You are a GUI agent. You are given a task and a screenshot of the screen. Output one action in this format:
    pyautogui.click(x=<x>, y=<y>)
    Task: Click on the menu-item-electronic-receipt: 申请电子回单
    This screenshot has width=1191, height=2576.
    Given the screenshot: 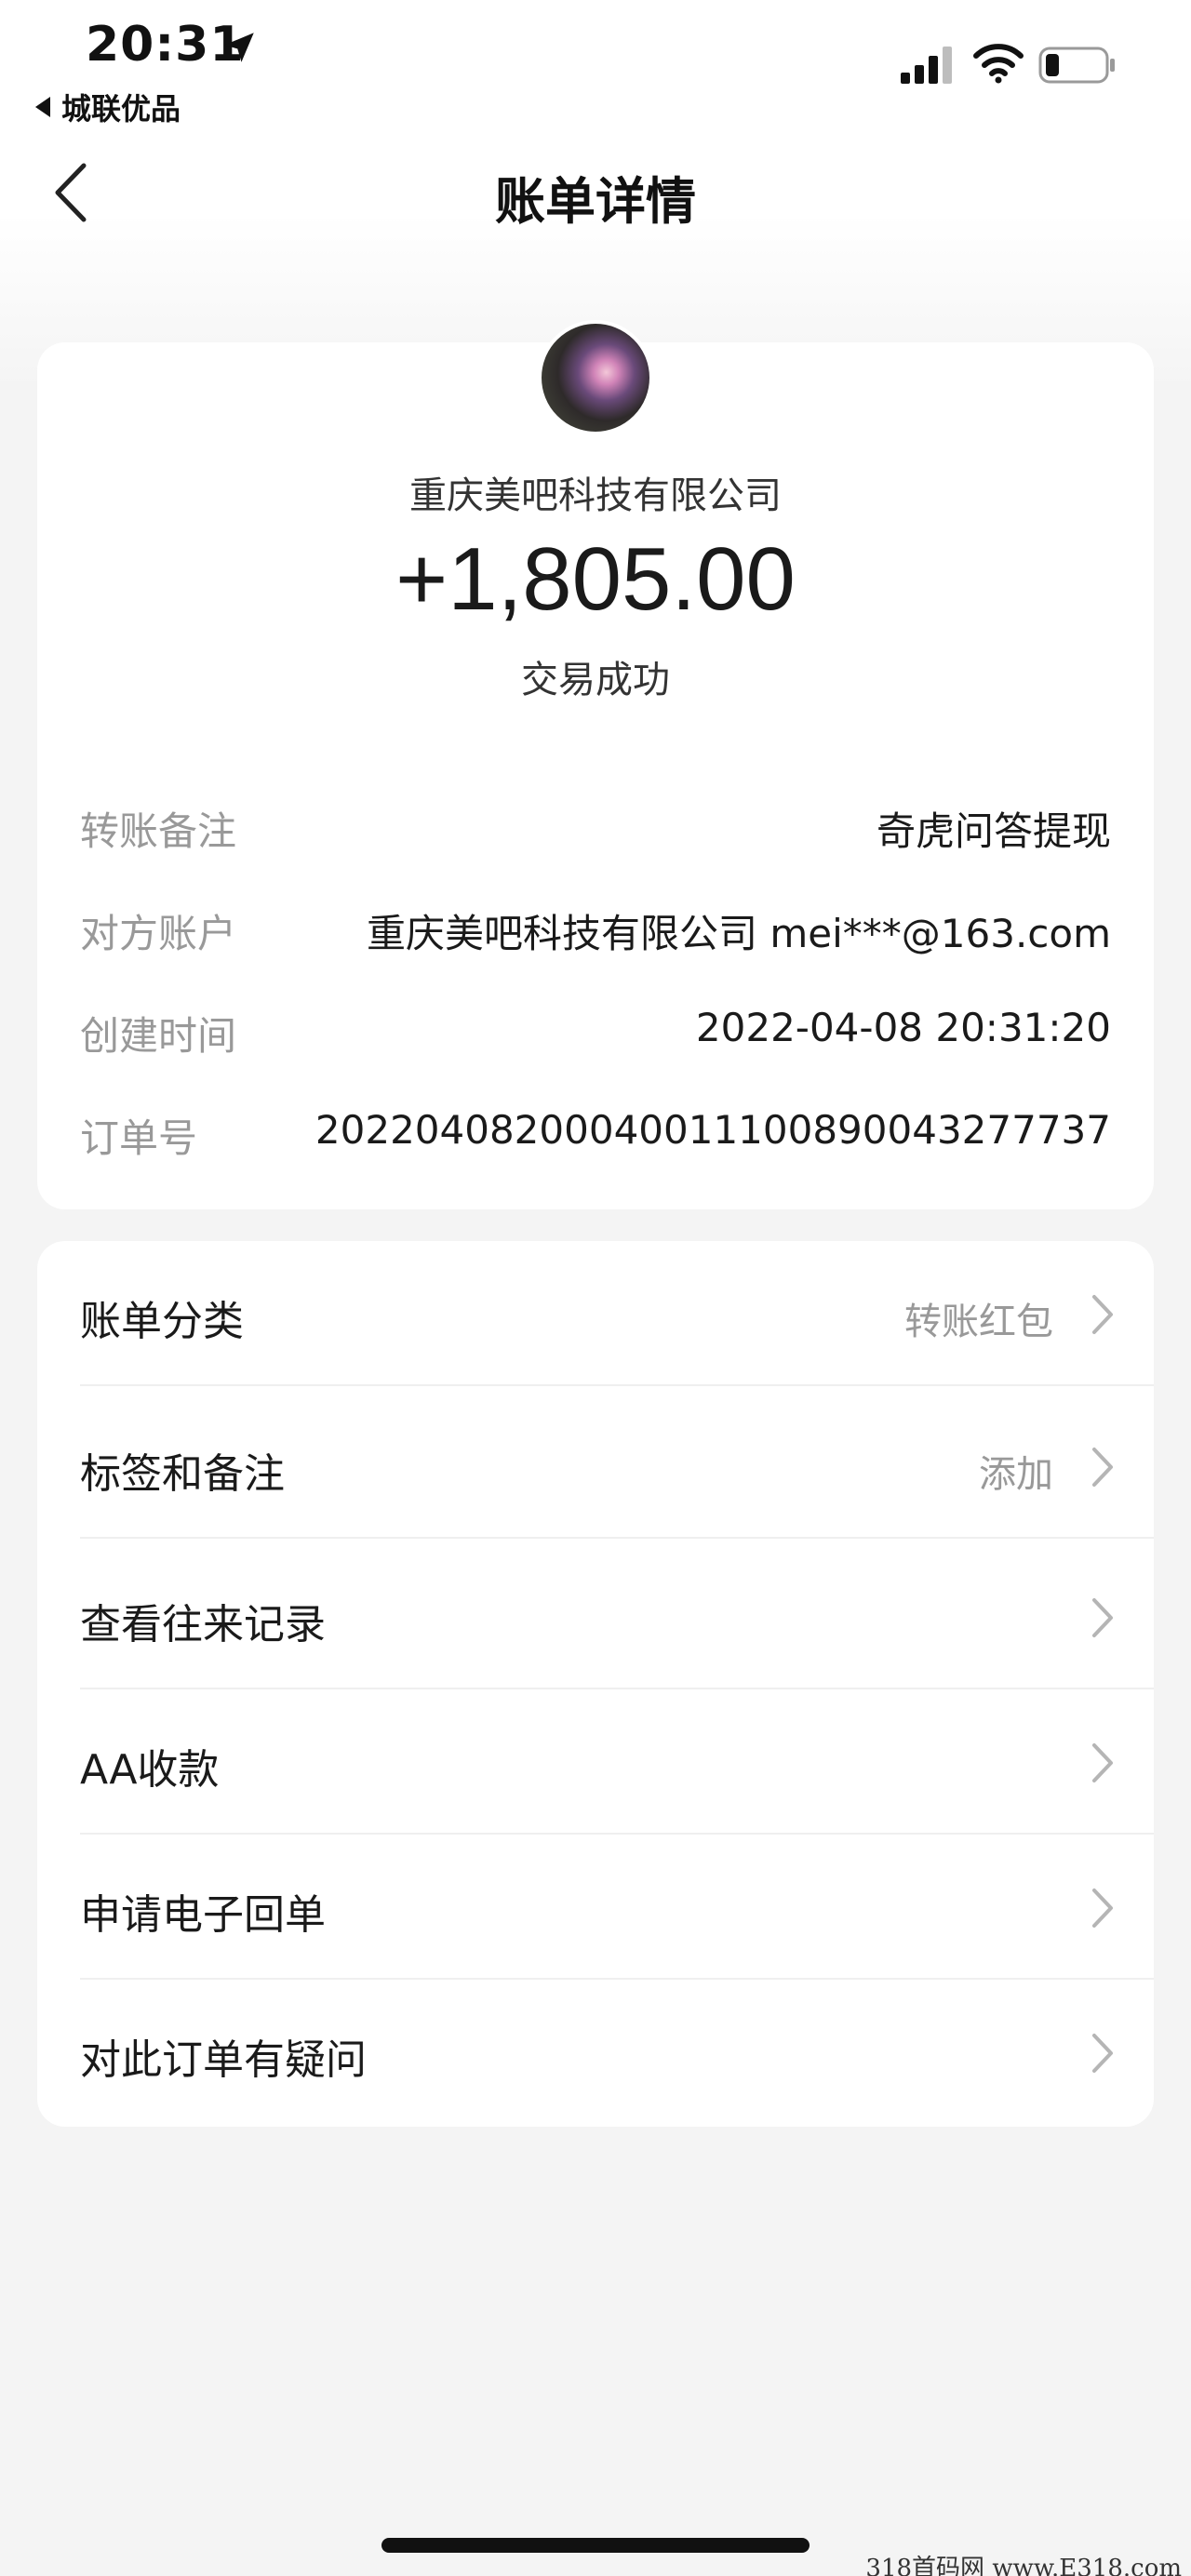 What is the action you would take?
    pyautogui.click(x=617, y=1907)
    